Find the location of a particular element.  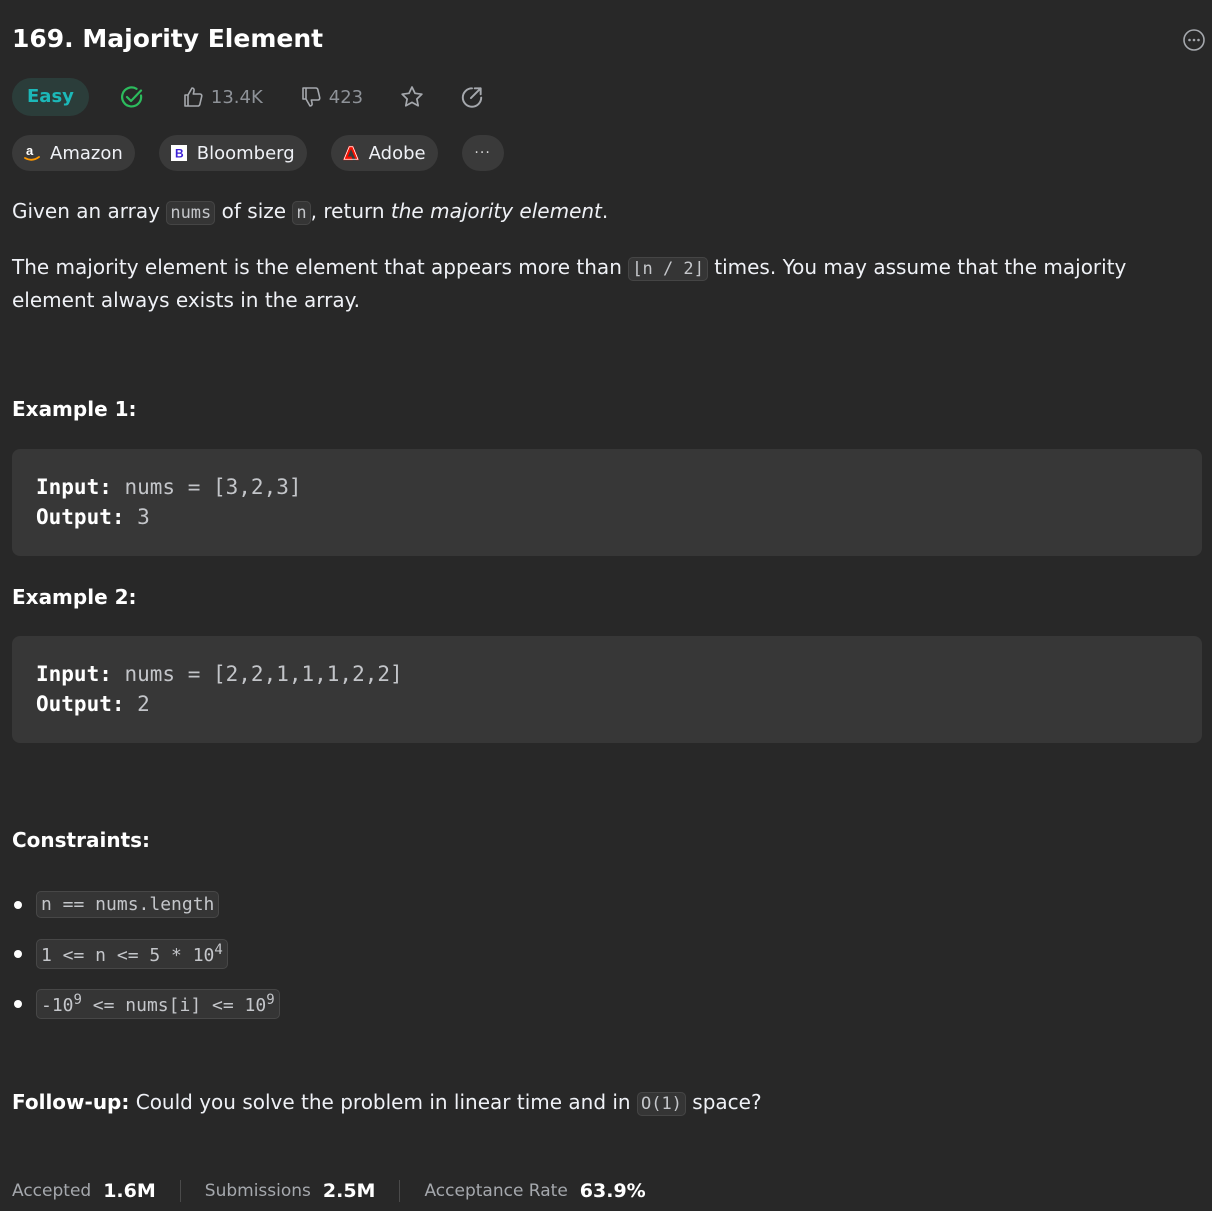

text: <= nums[i] <= 10 is located at coordinates (174, 1005).